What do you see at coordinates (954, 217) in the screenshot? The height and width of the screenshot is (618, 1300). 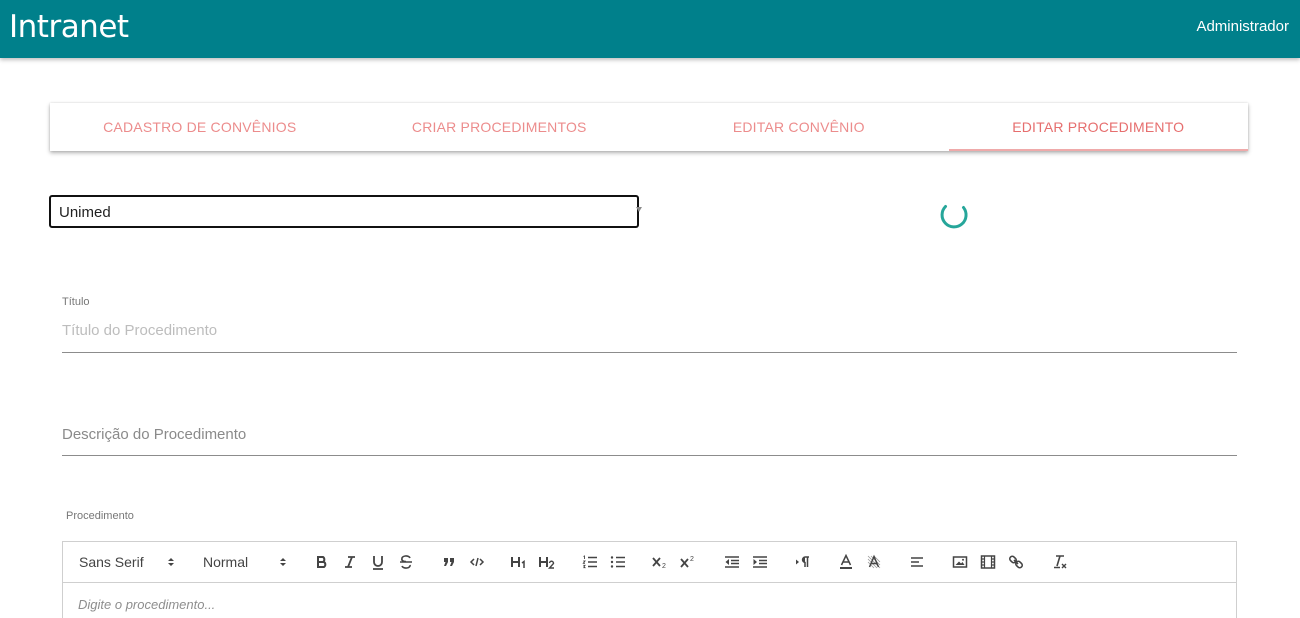 I see `spinner-icon` at bounding box center [954, 217].